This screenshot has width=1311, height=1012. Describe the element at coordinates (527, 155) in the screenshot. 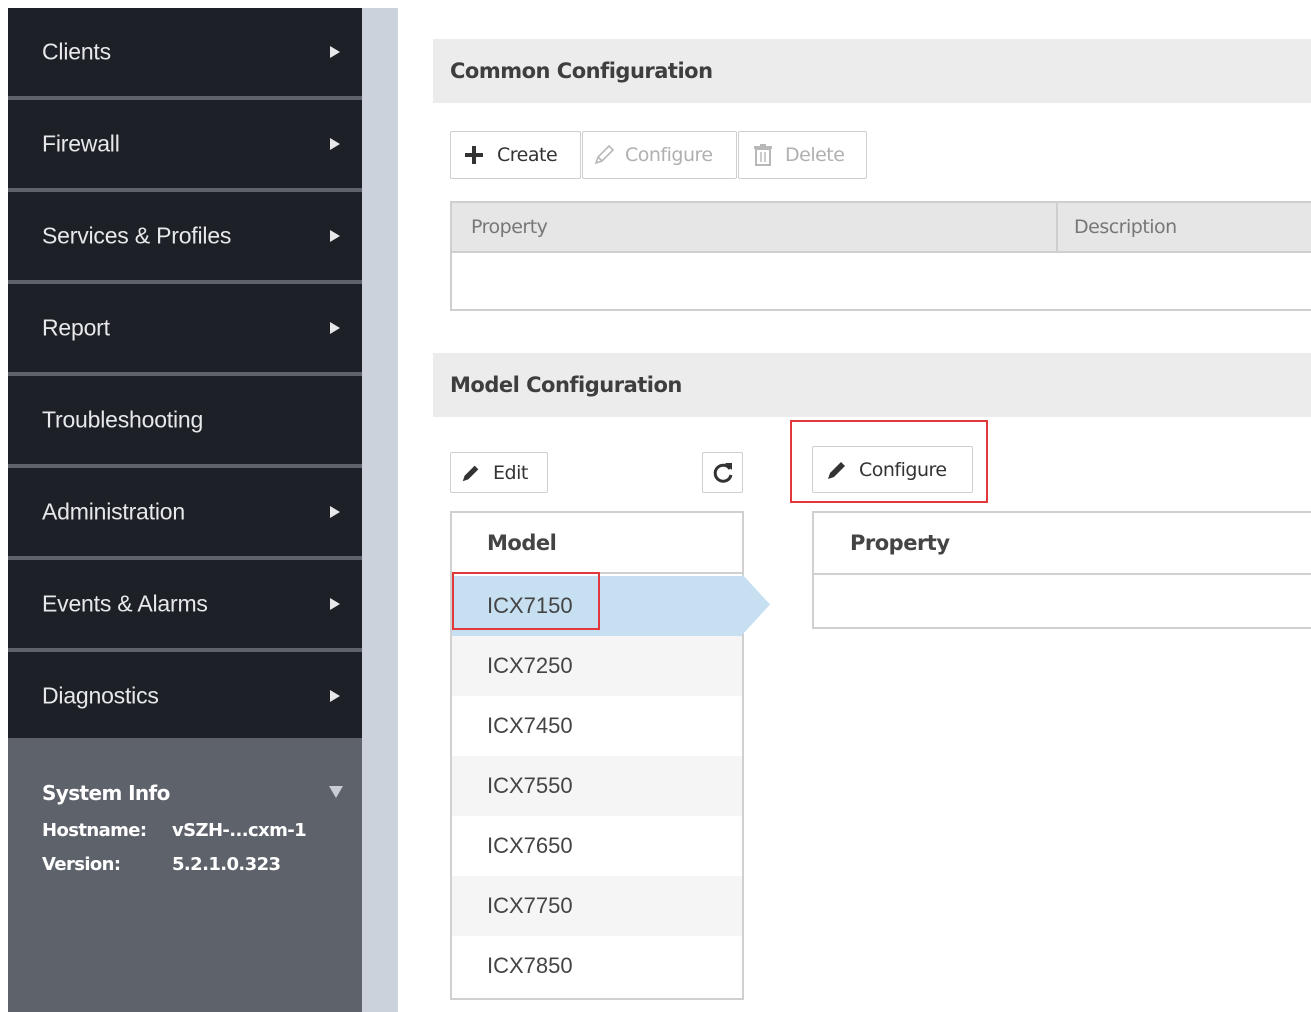

I see `create-button-label: Create` at that location.